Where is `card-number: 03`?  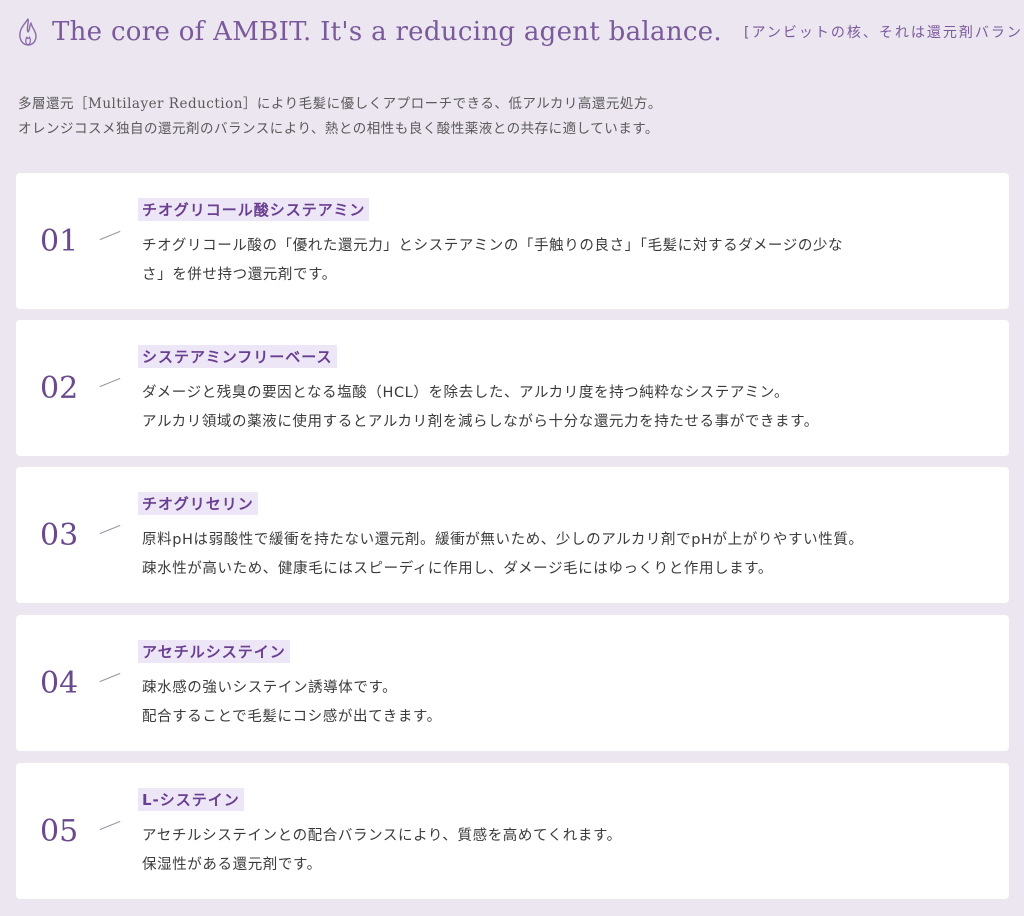
card-number: 03 is located at coordinates (59, 535).